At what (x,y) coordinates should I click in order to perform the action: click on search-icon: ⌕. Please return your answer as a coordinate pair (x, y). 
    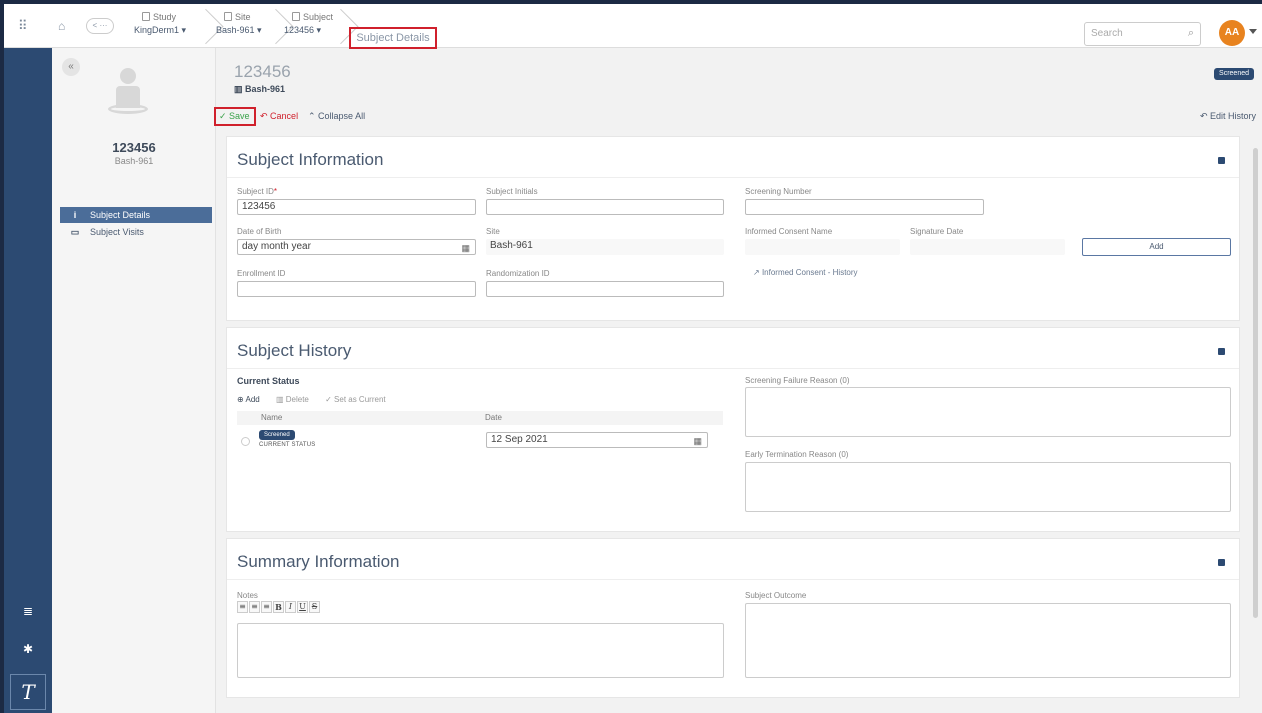
    Looking at the image, I should click on (1191, 33).